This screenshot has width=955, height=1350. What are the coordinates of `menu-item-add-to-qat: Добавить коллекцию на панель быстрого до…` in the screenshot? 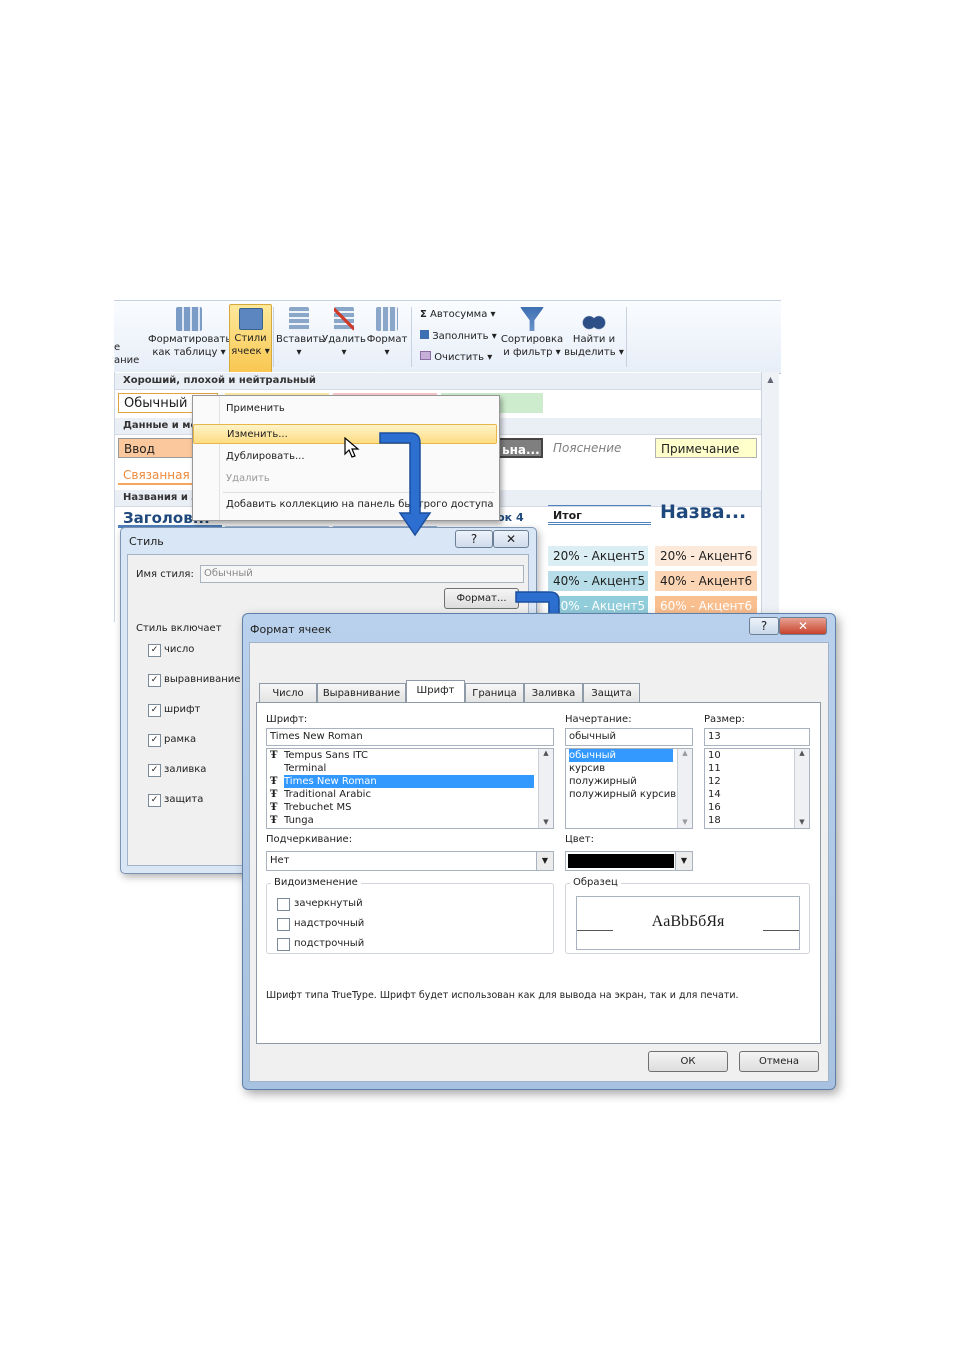 It's located at (345, 505).